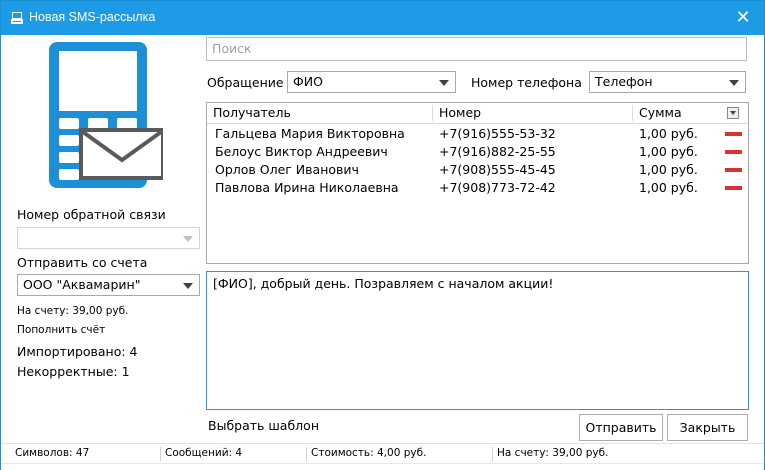  What do you see at coordinates (532, 113) in the screenshot?
I see `column-header-number: Номер` at bounding box center [532, 113].